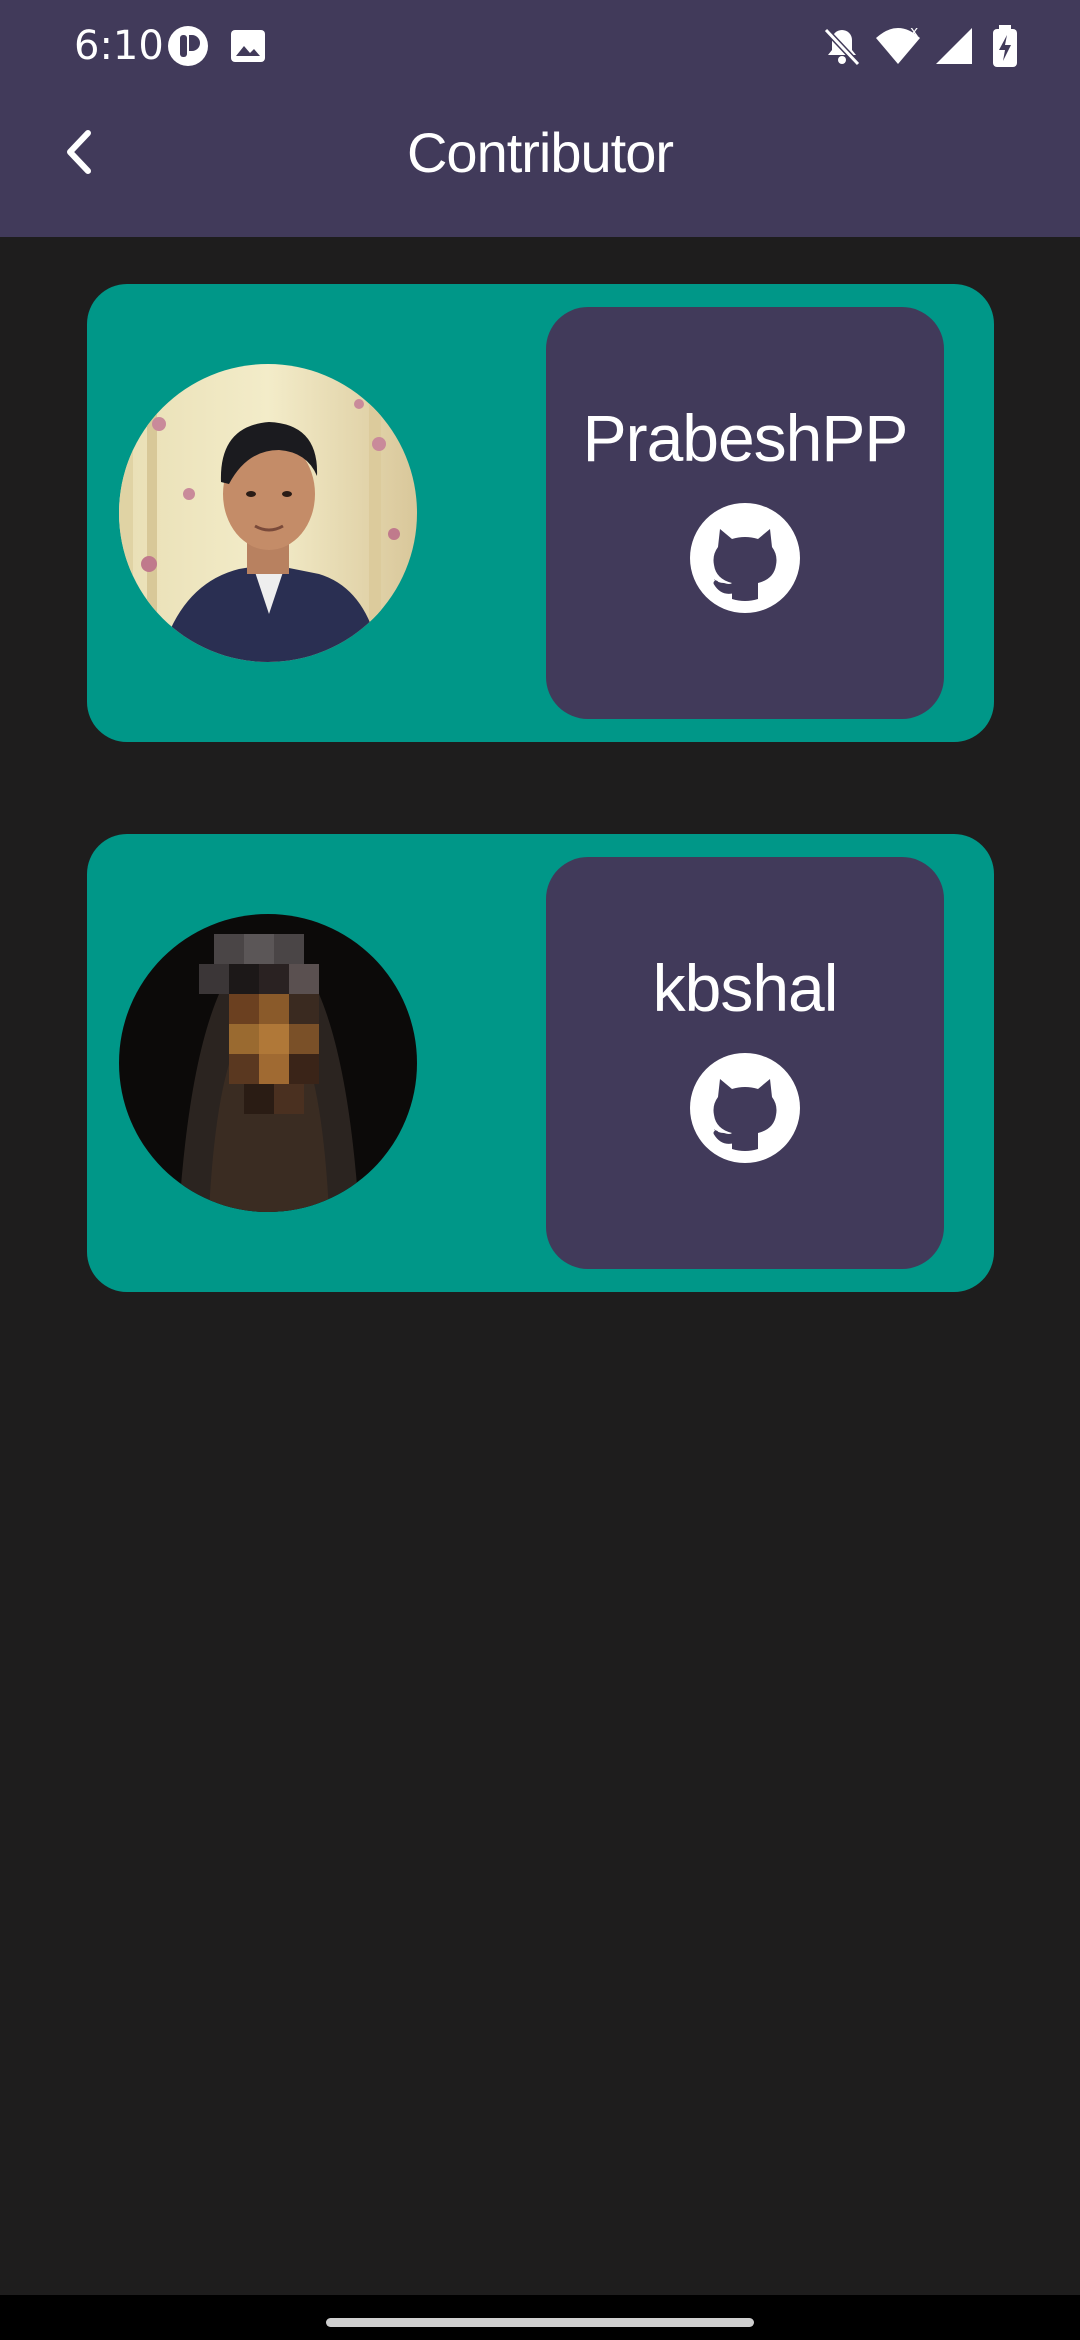  I want to click on top-app-bar: 6:10 x Contributor, so click(540, 118).